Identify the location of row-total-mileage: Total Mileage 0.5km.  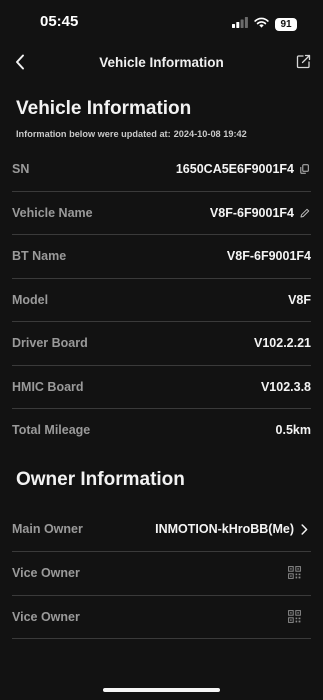
(161, 431).